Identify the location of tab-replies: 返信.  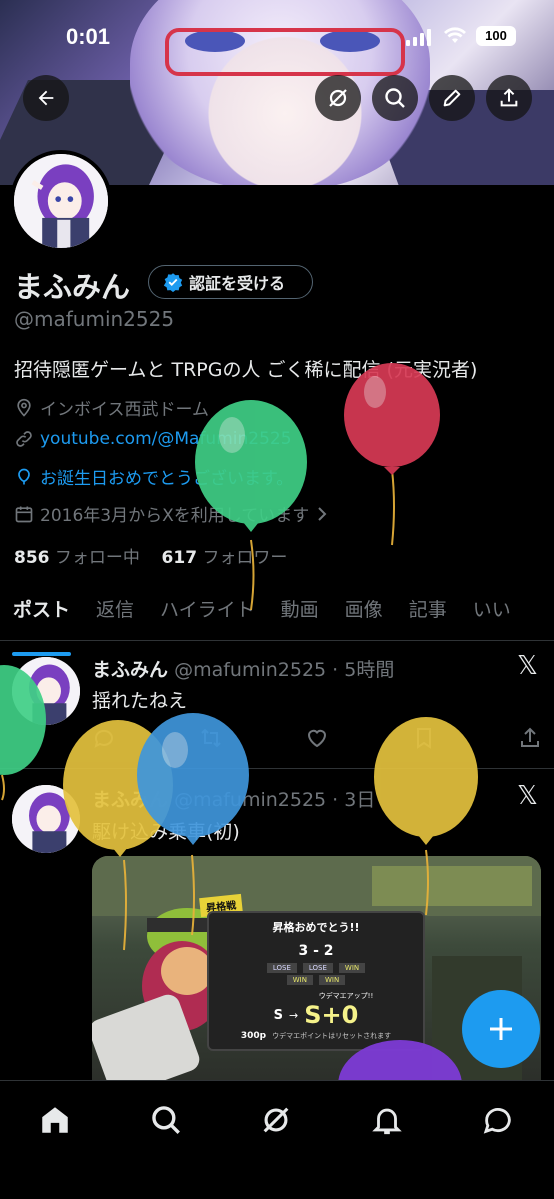
(115, 612).